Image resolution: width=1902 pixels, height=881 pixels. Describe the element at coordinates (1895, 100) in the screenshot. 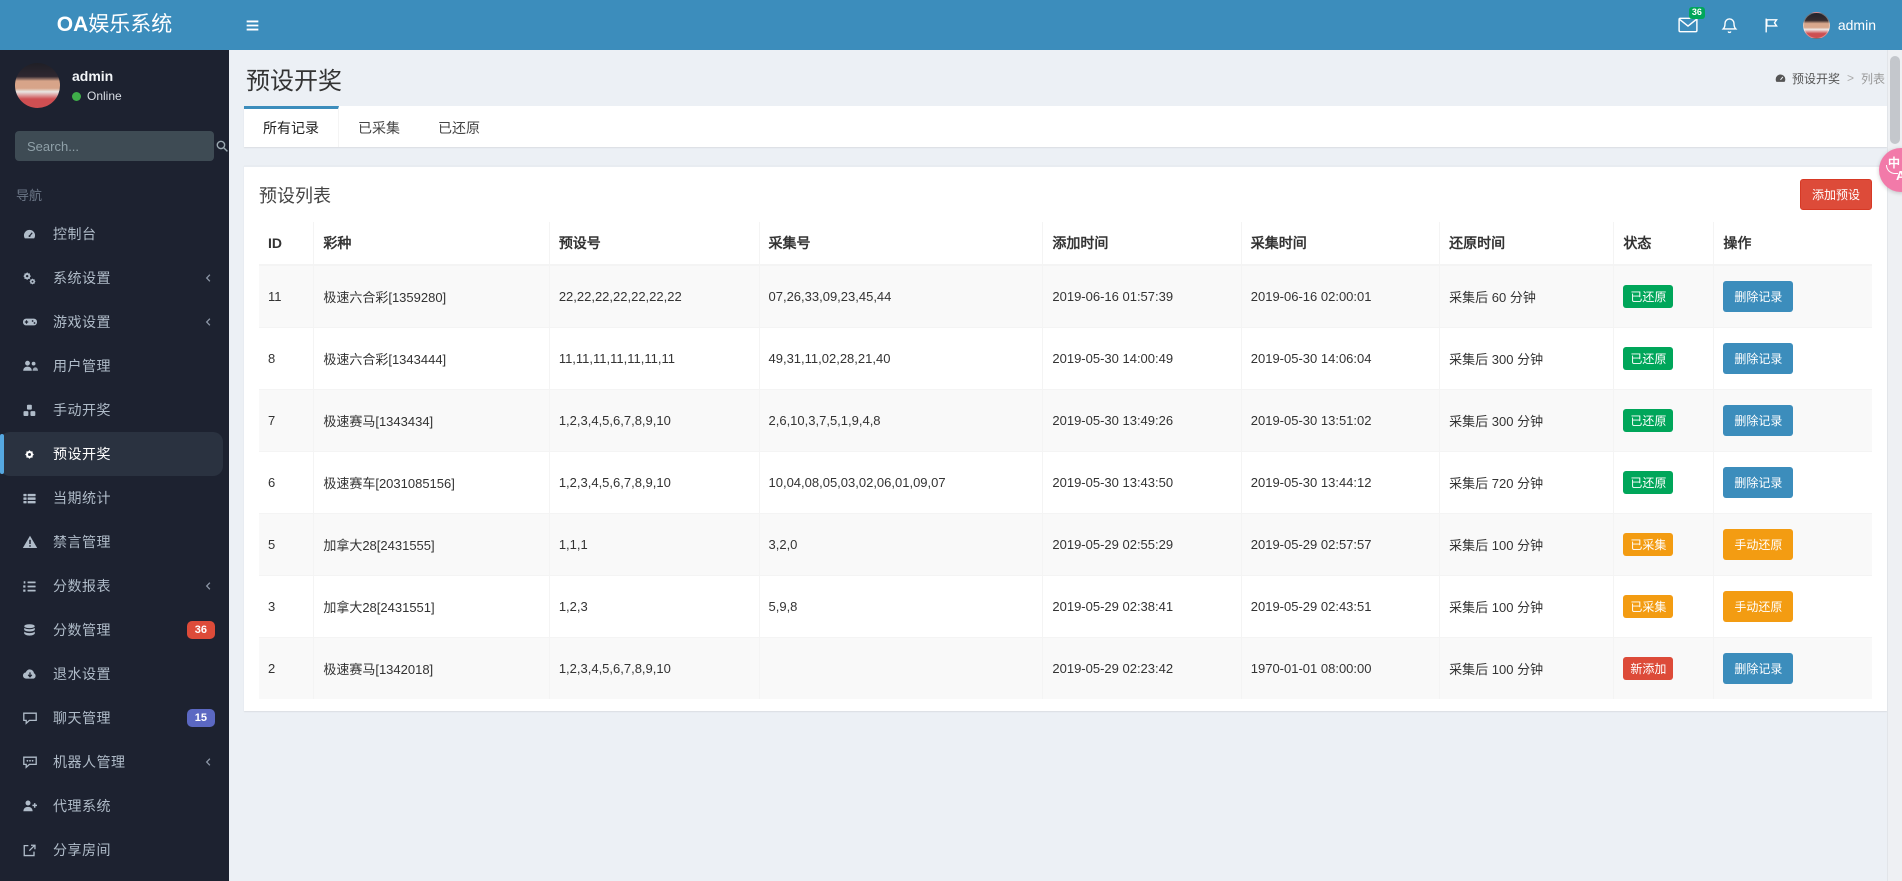

I see `scrollbar-thumb` at that location.